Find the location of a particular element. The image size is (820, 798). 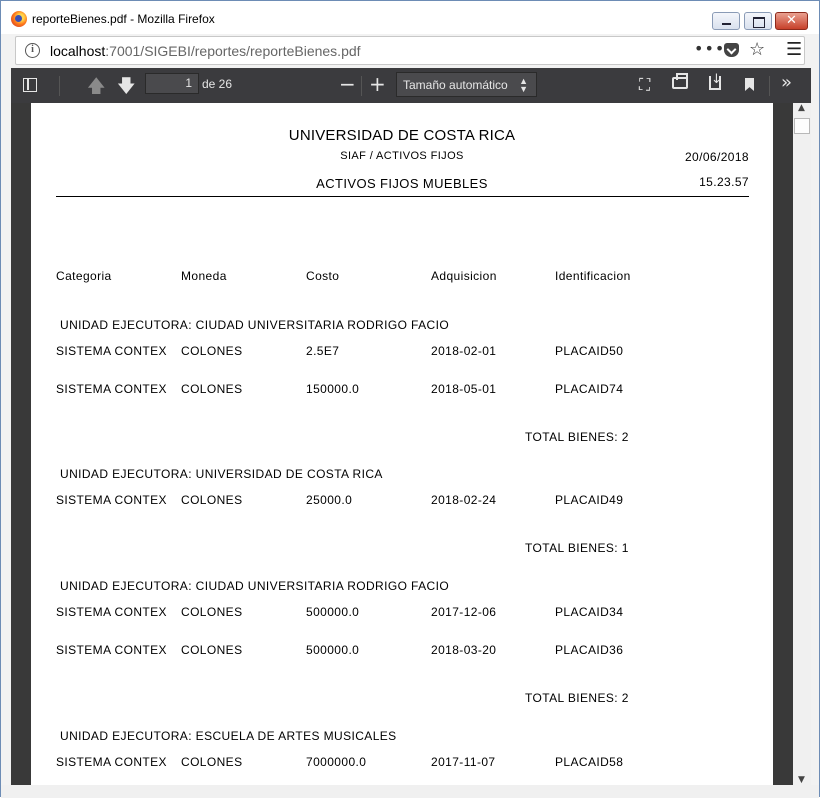

header-rule is located at coordinates (402, 196).